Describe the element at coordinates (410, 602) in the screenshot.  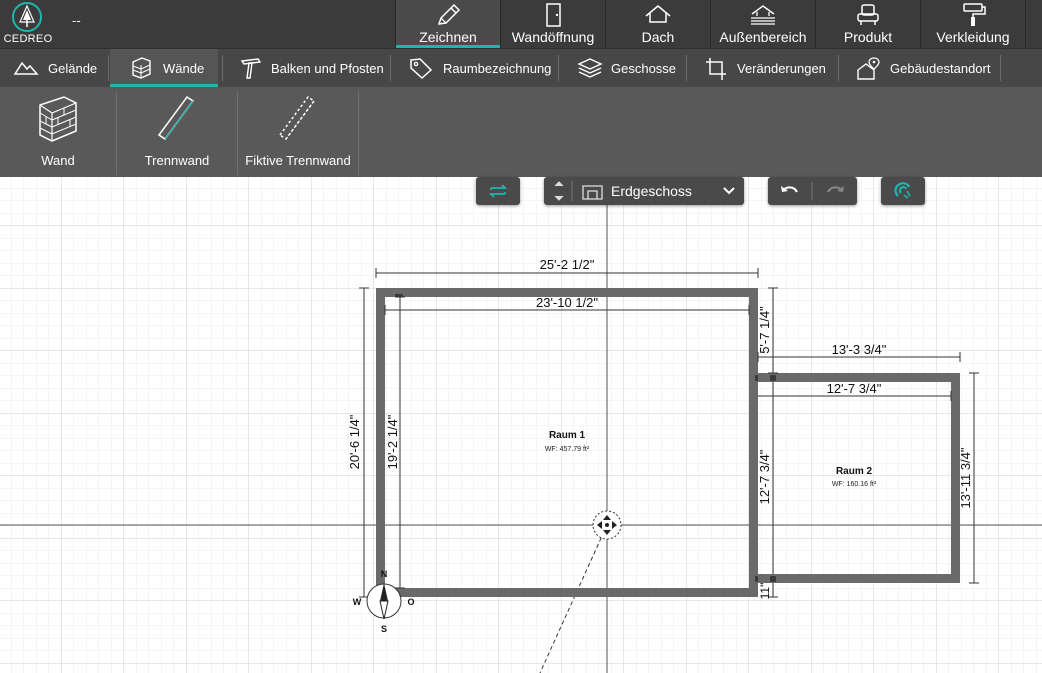
I see `compass-o: O` at that location.